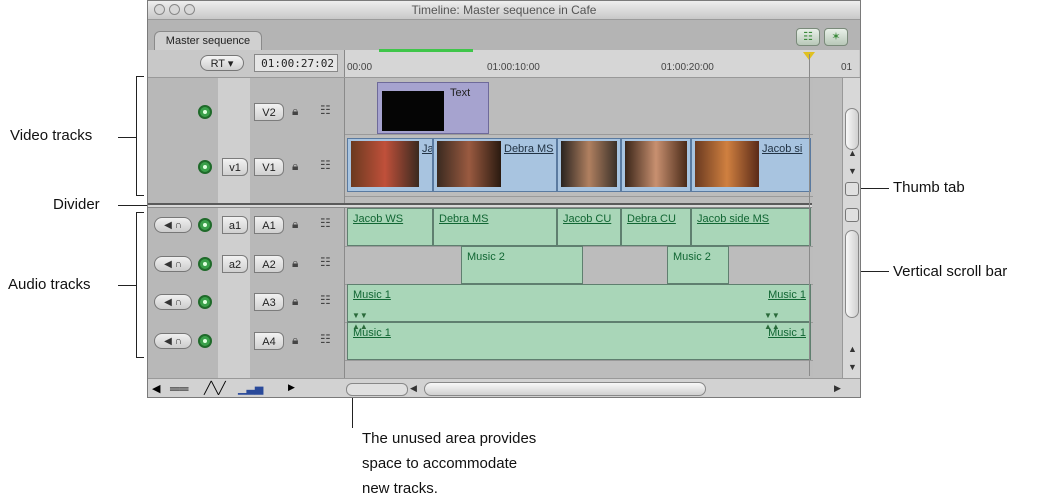 This screenshot has height=504, width=1042. I want to click on track-source-a2: a2, so click(235, 264).